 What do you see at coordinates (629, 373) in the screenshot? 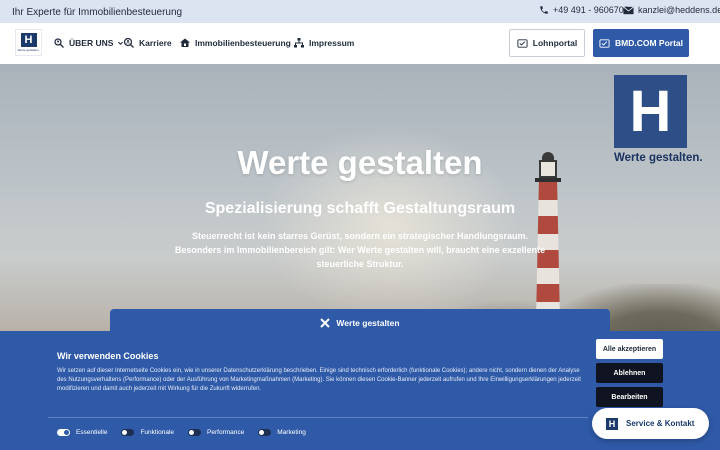
I see `reject-button: Ablehnen` at bounding box center [629, 373].